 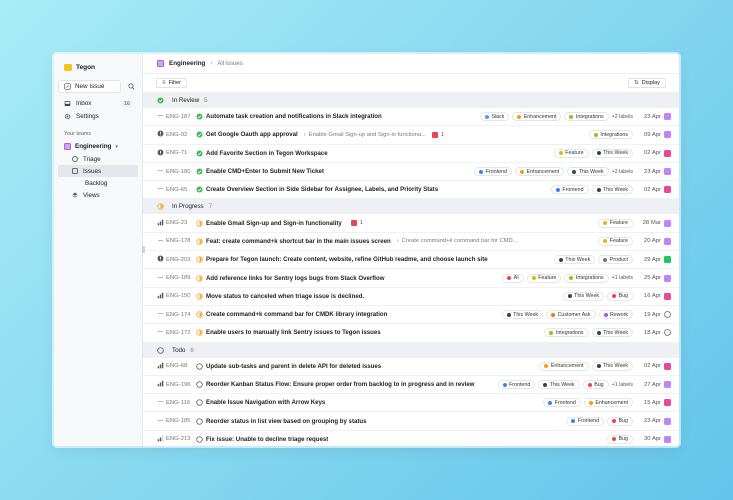 What do you see at coordinates (98, 159) in the screenshot?
I see `sidebar-item-triage: Triage` at bounding box center [98, 159].